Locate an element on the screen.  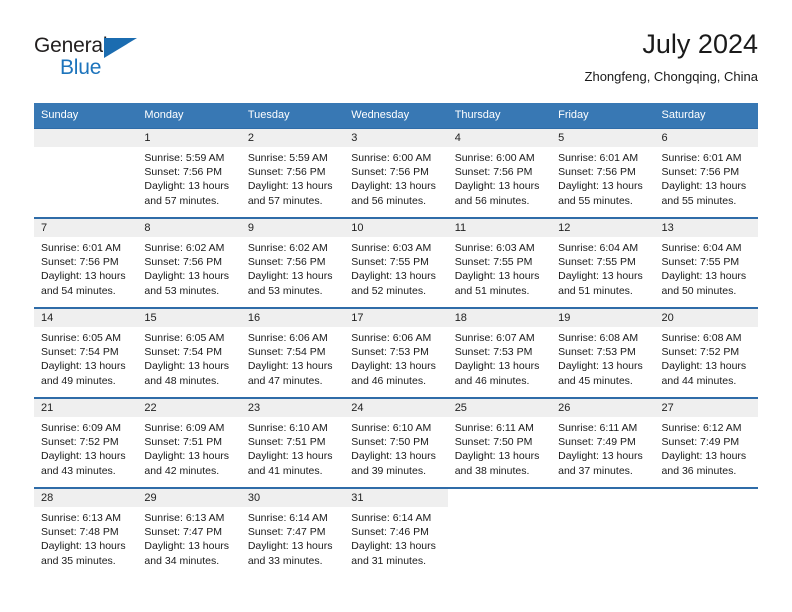
day-sunrise-text: Sunrise: 5:59 AM is located at coordinates (184, 158).